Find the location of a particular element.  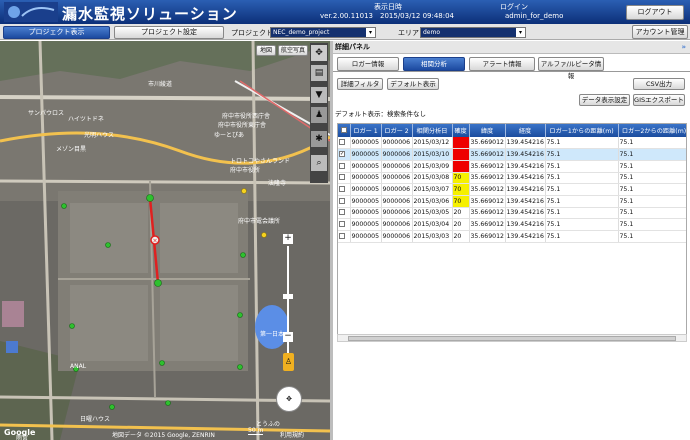

map-label: 第一日本 is located at coordinates (272, 334).